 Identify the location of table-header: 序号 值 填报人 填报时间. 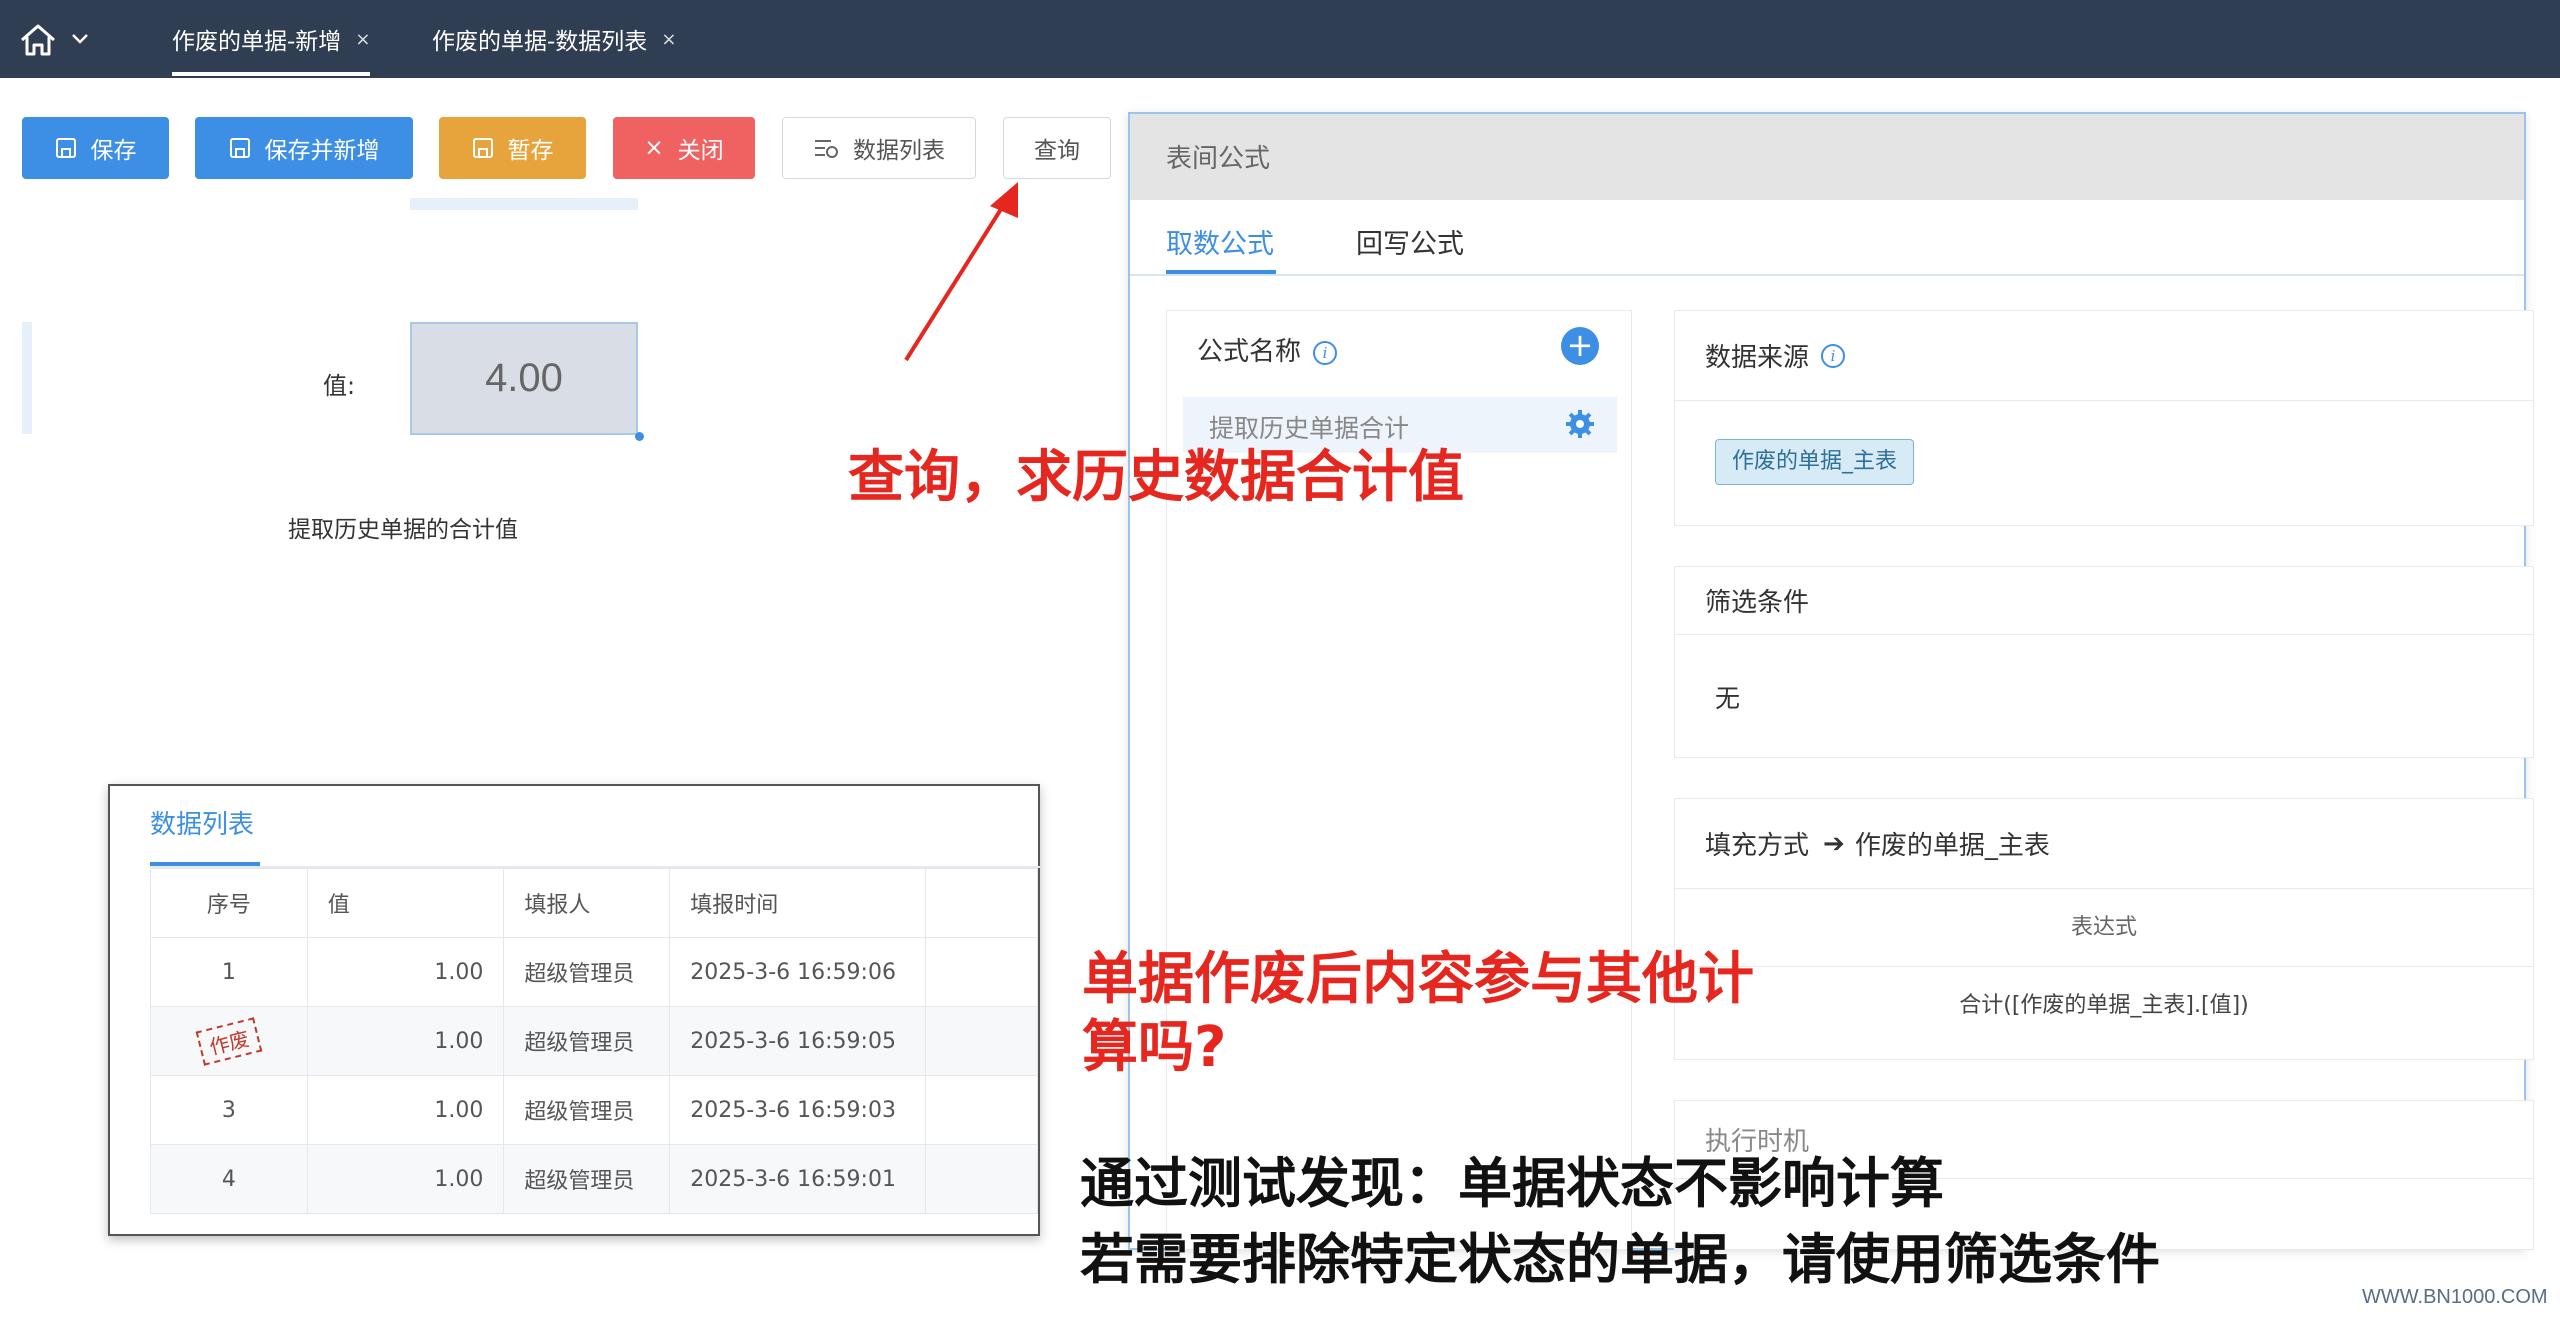
(594, 903).